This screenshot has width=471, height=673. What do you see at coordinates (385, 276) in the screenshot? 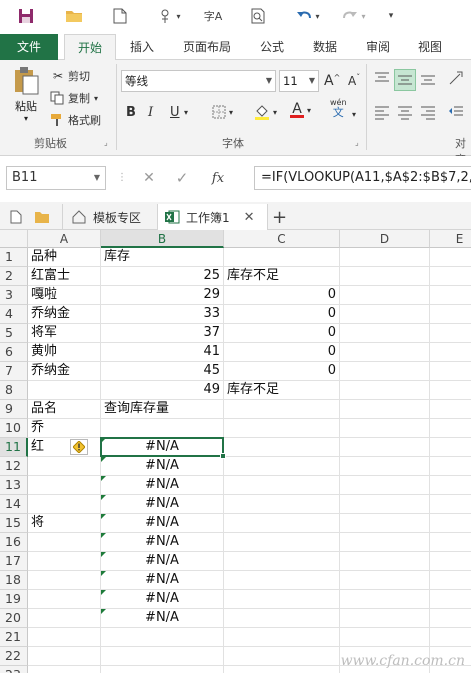
I see `cell-d2` at bounding box center [385, 276].